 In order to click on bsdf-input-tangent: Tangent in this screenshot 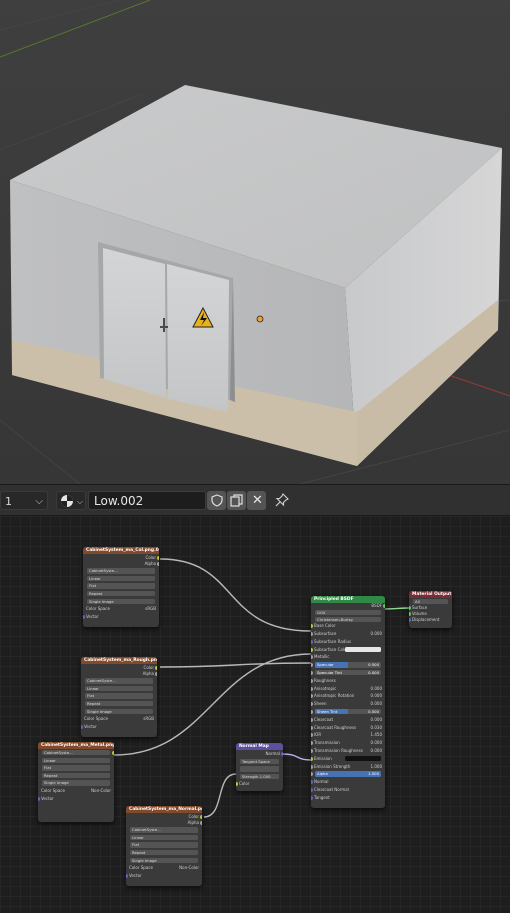, I will do `click(348, 798)`.